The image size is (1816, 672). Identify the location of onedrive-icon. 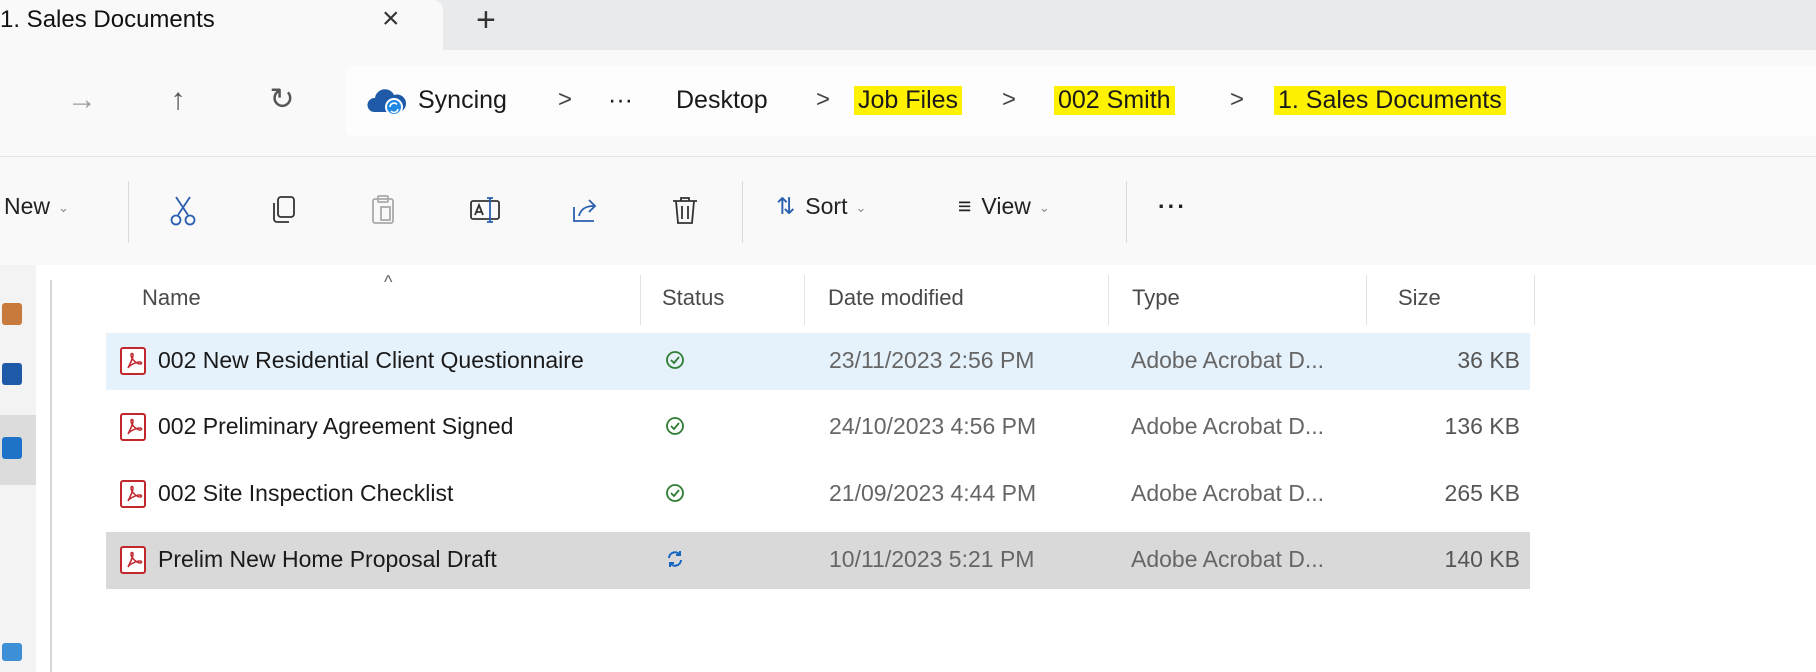
(12, 448).